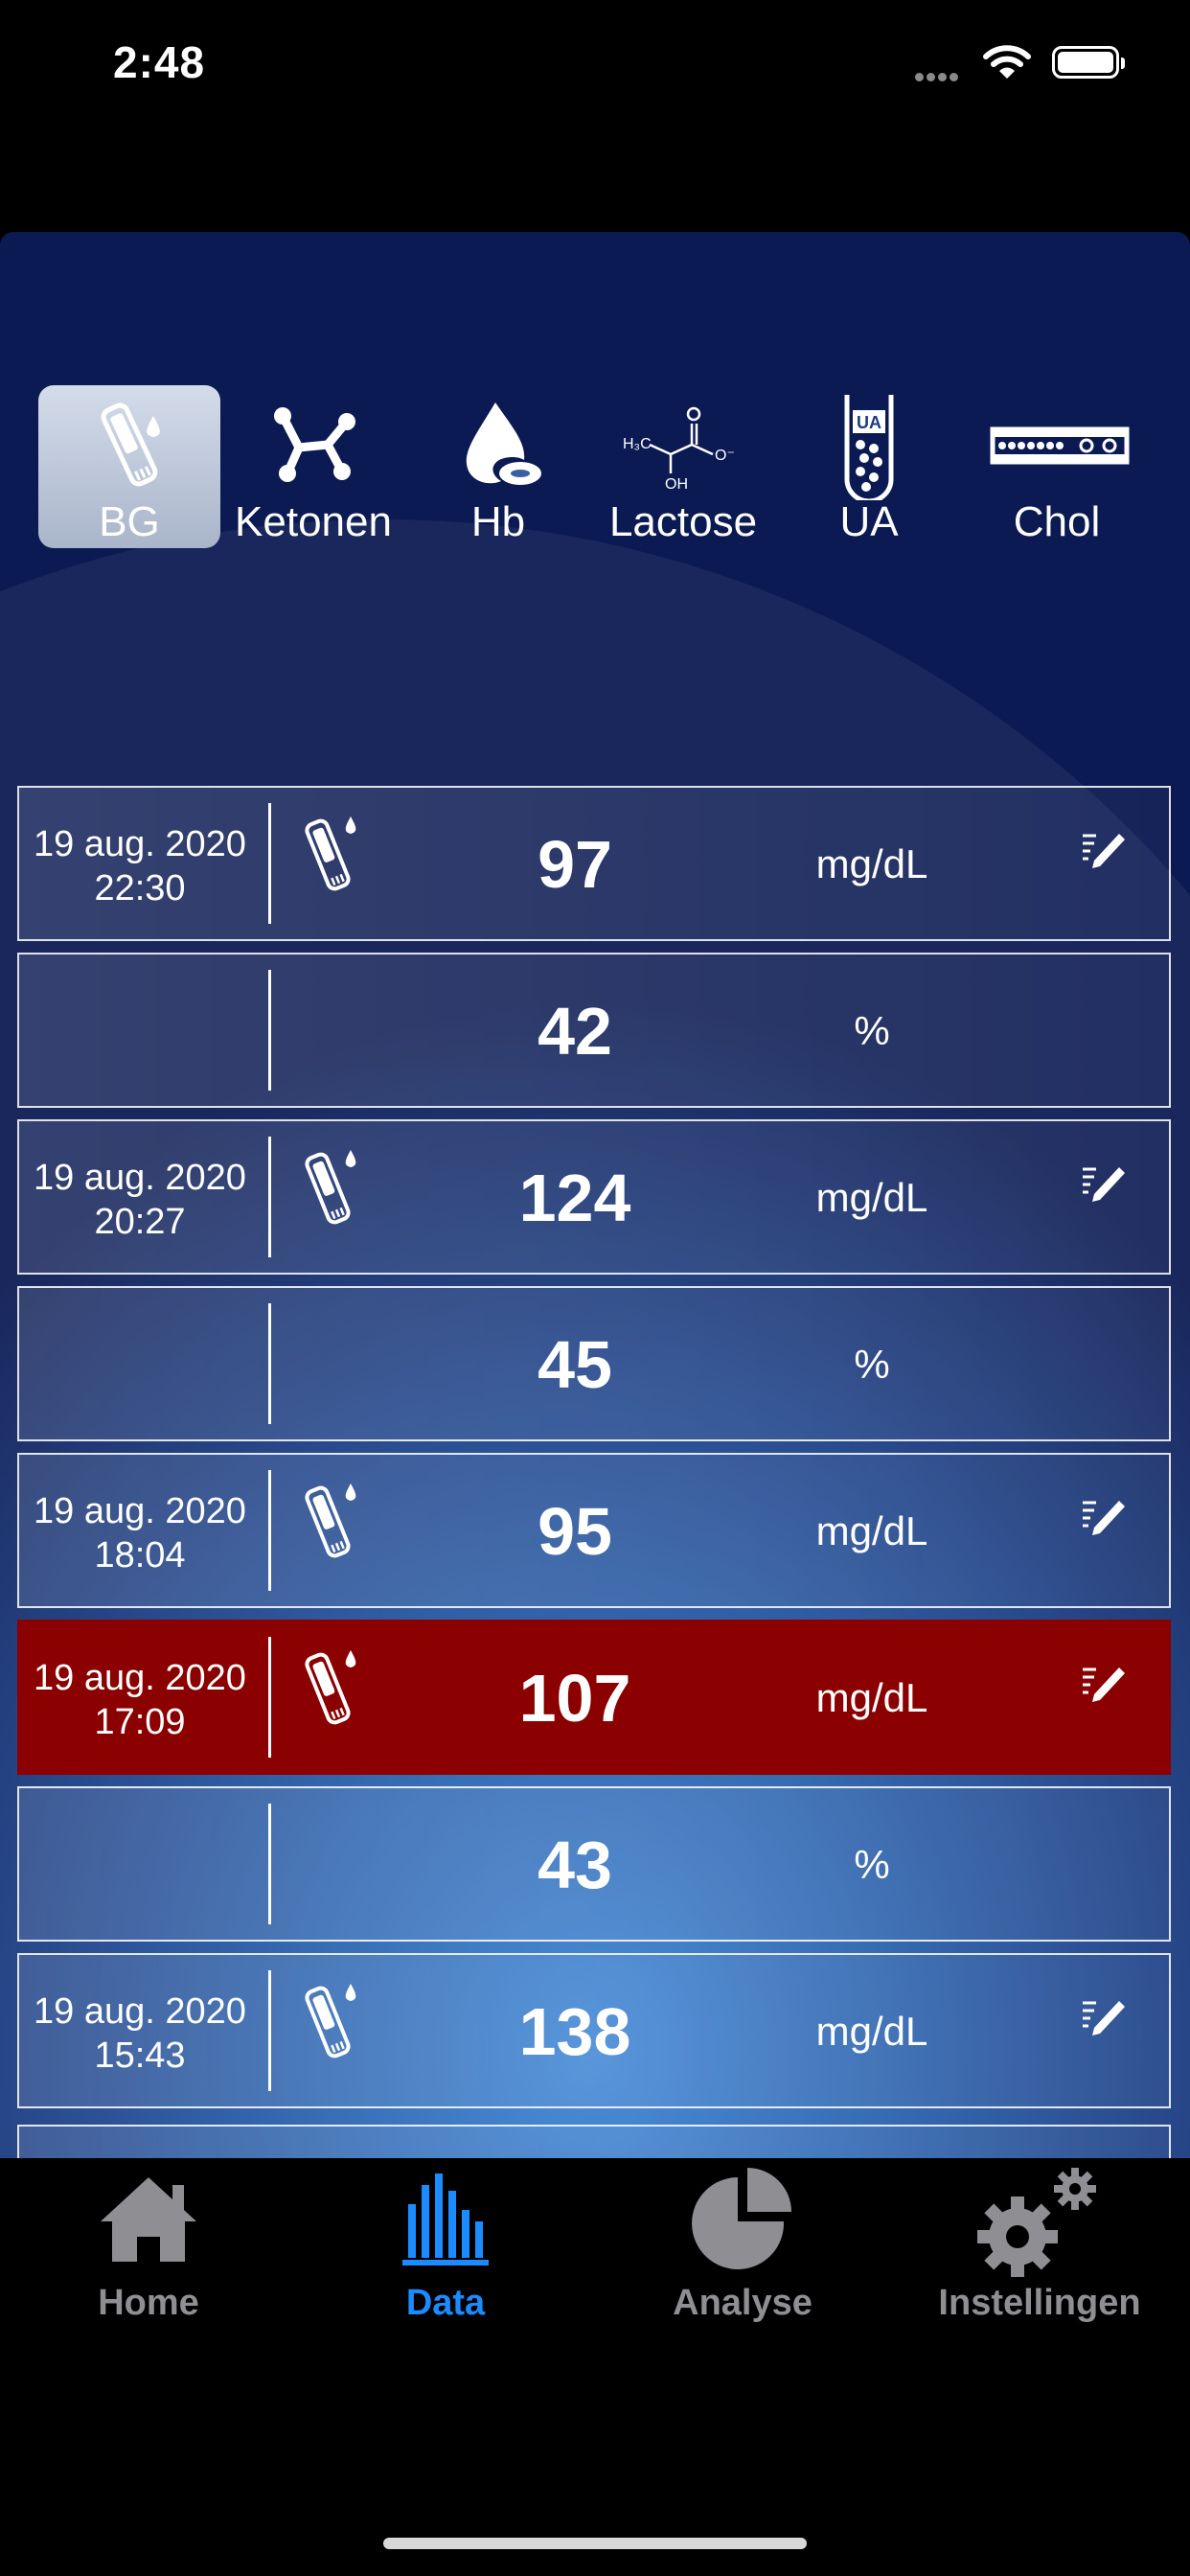 Image resolution: width=1190 pixels, height=2576 pixels. I want to click on tab-label: Data, so click(445, 2303).